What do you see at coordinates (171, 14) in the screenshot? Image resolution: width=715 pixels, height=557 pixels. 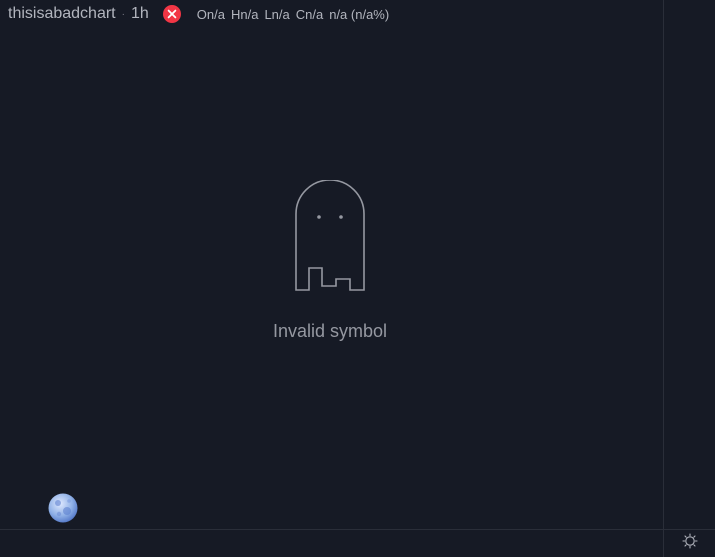 I see `error-circle-icon` at bounding box center [171, 14].